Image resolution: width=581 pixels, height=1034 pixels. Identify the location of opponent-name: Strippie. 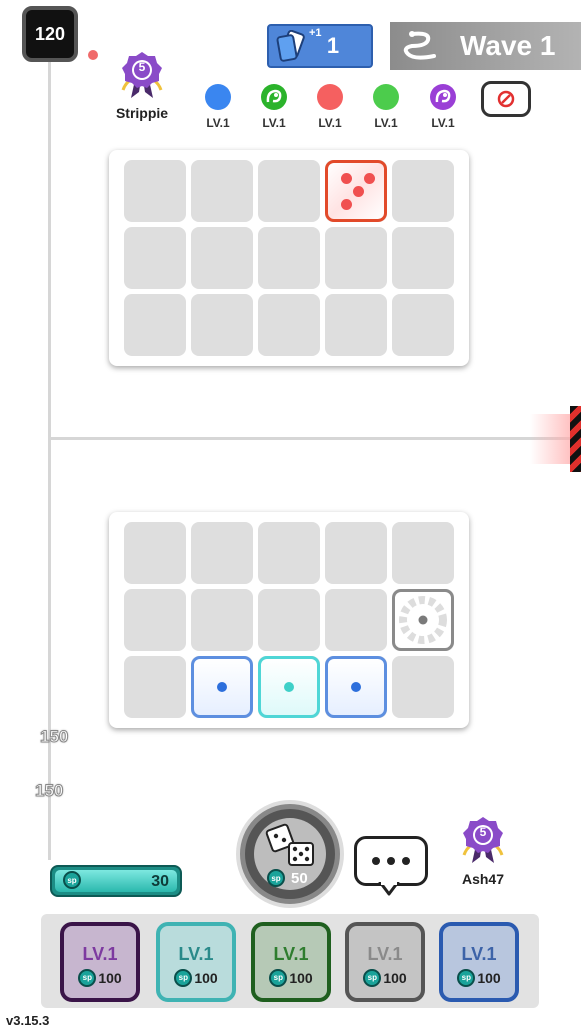
(142, 113).